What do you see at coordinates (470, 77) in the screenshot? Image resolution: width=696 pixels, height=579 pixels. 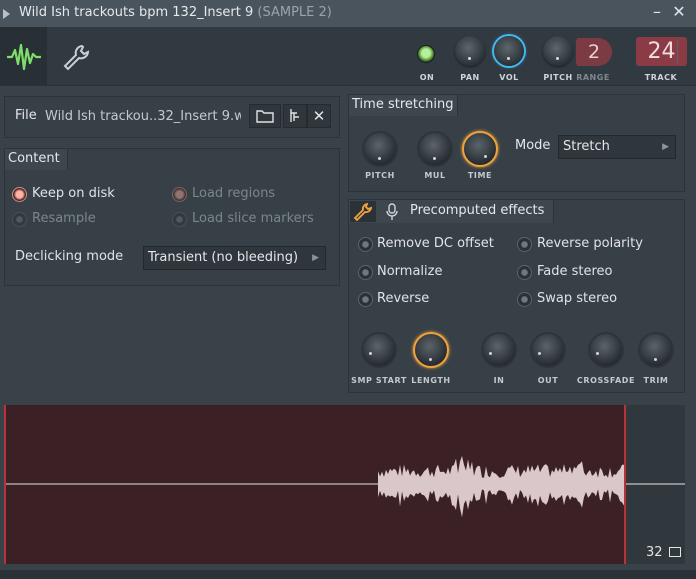 I see `pan-label: PAN` at bounding box center [470, 77].